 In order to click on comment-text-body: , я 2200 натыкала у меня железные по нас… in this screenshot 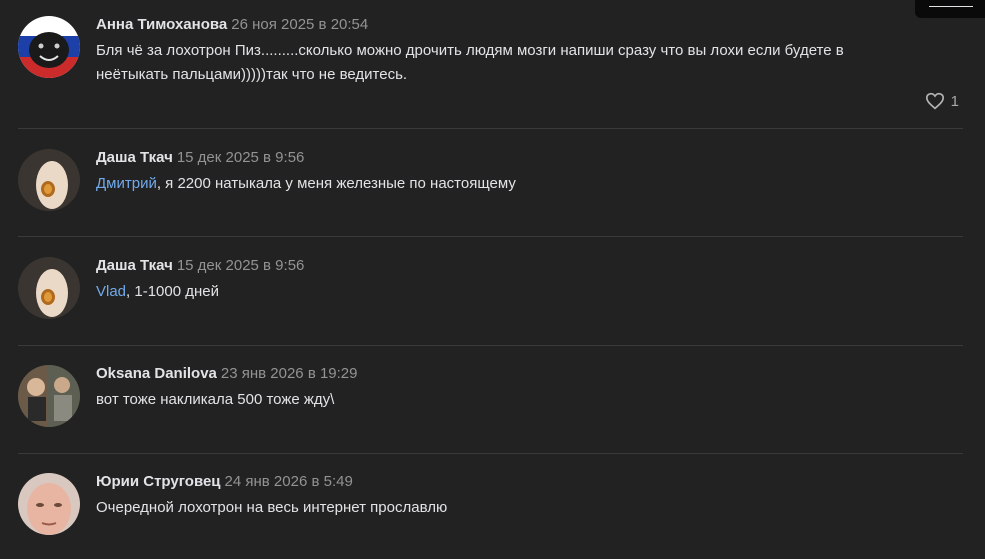, I will do `click(336, 183)`.